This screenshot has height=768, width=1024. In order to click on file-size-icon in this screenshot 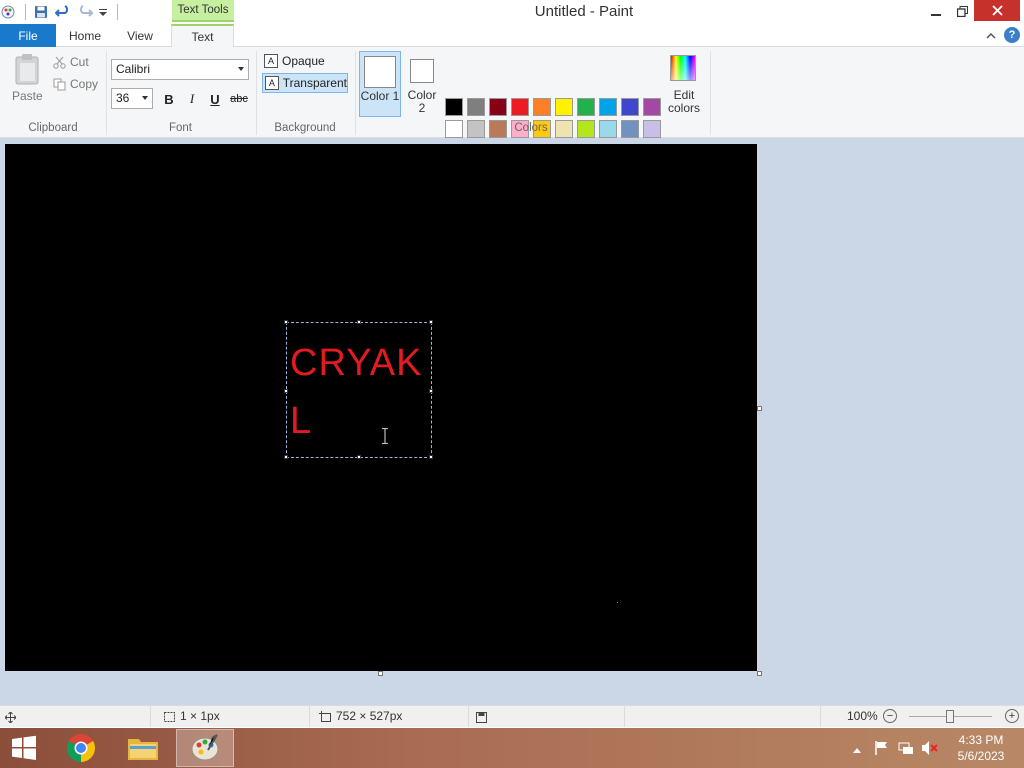, I will do `click(481, 717)`.